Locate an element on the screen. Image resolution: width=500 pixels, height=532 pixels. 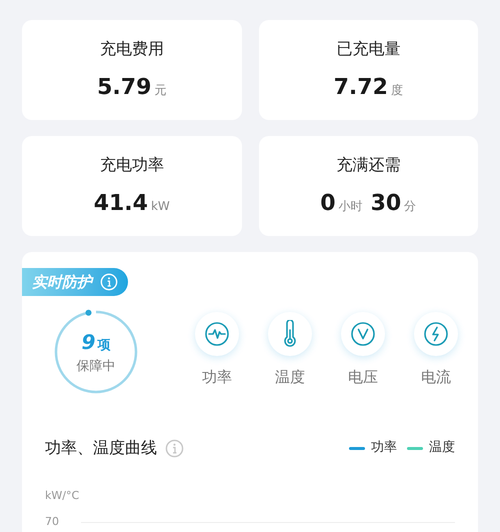
monitor-label: 电流 is located at coordinates (436, 377).